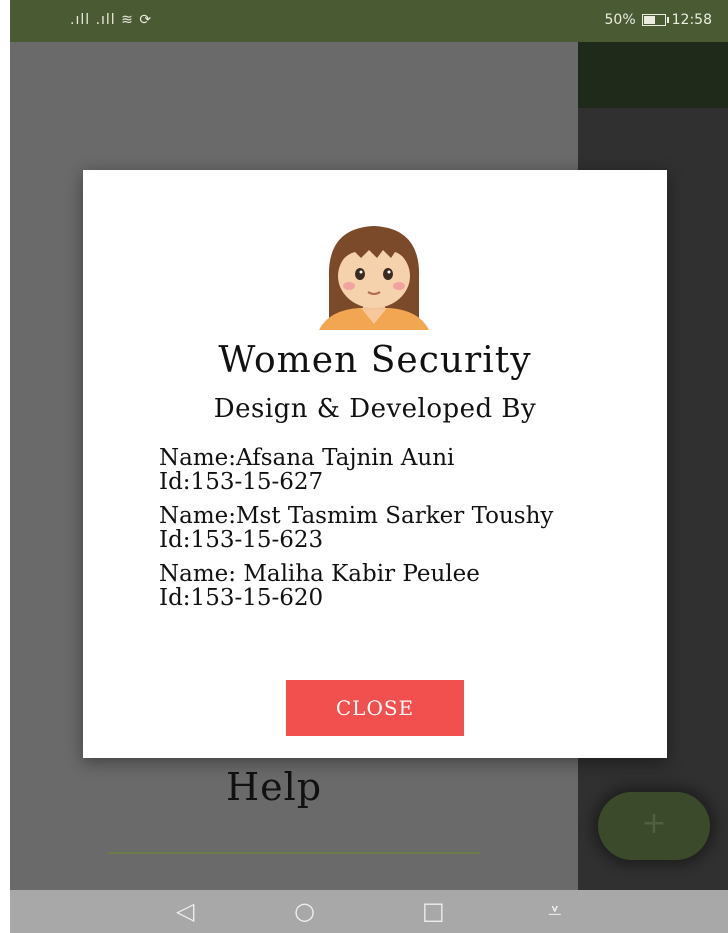 Image resolution: width=728 pixels, height=933 pixels. I want to click on signal-wifi-icons: .ıll .ıll ≋ ⟳, so click(111, 20).